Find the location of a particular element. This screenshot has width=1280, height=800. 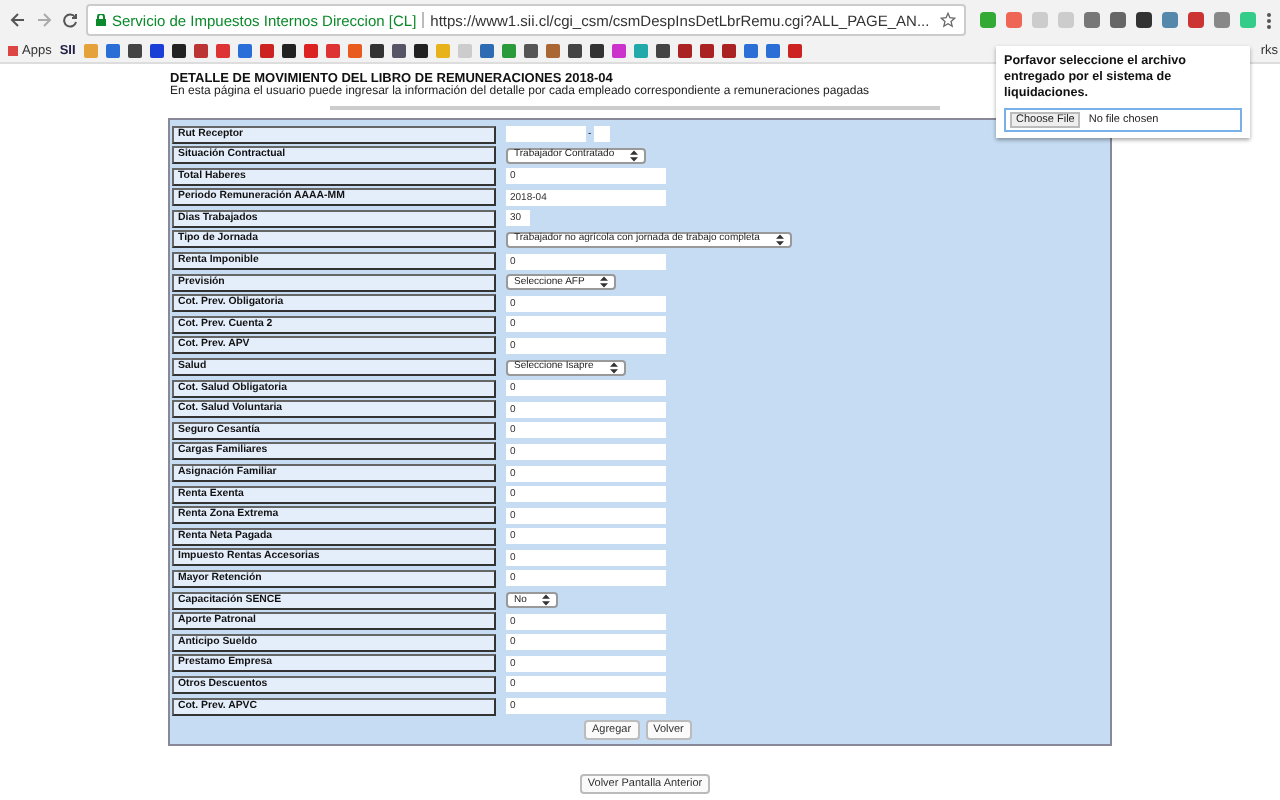

reload-icon is located at coordinates (70, 20).